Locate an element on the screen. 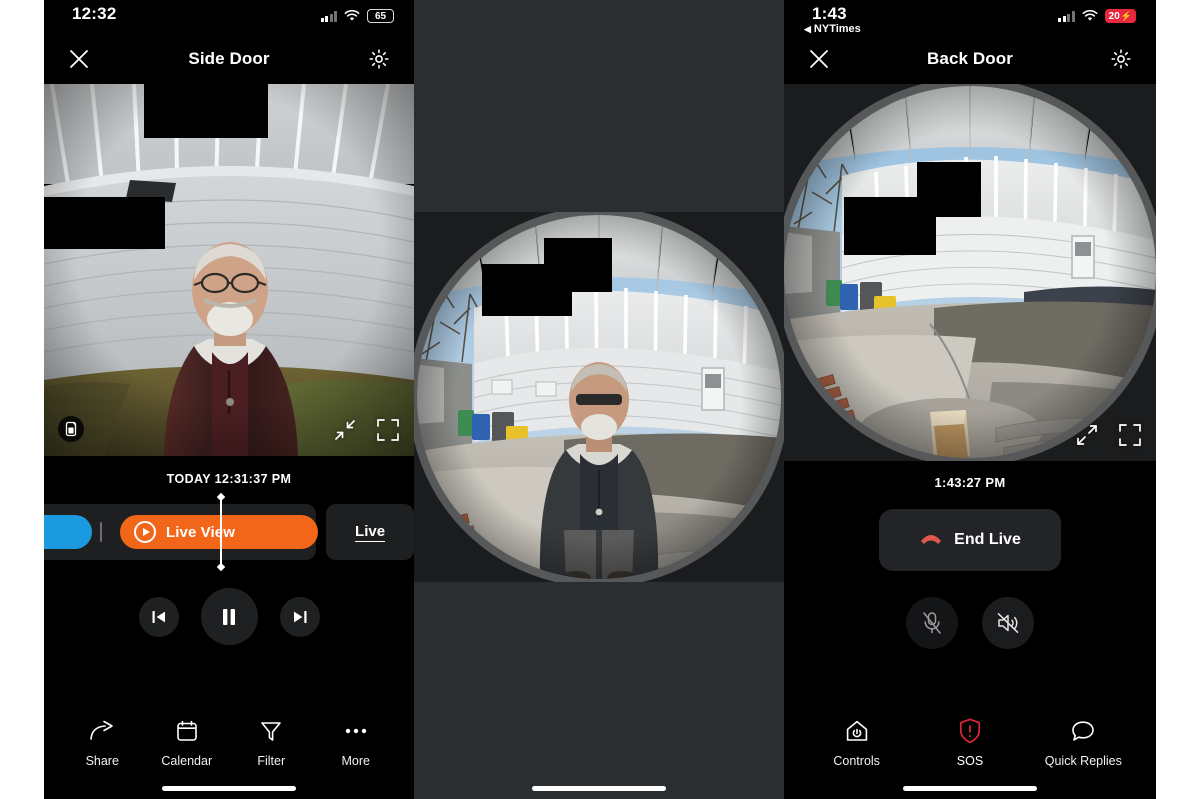 The image size is (1200, 799). tab-calendar: Calendar is located at coordinates (187, 743).